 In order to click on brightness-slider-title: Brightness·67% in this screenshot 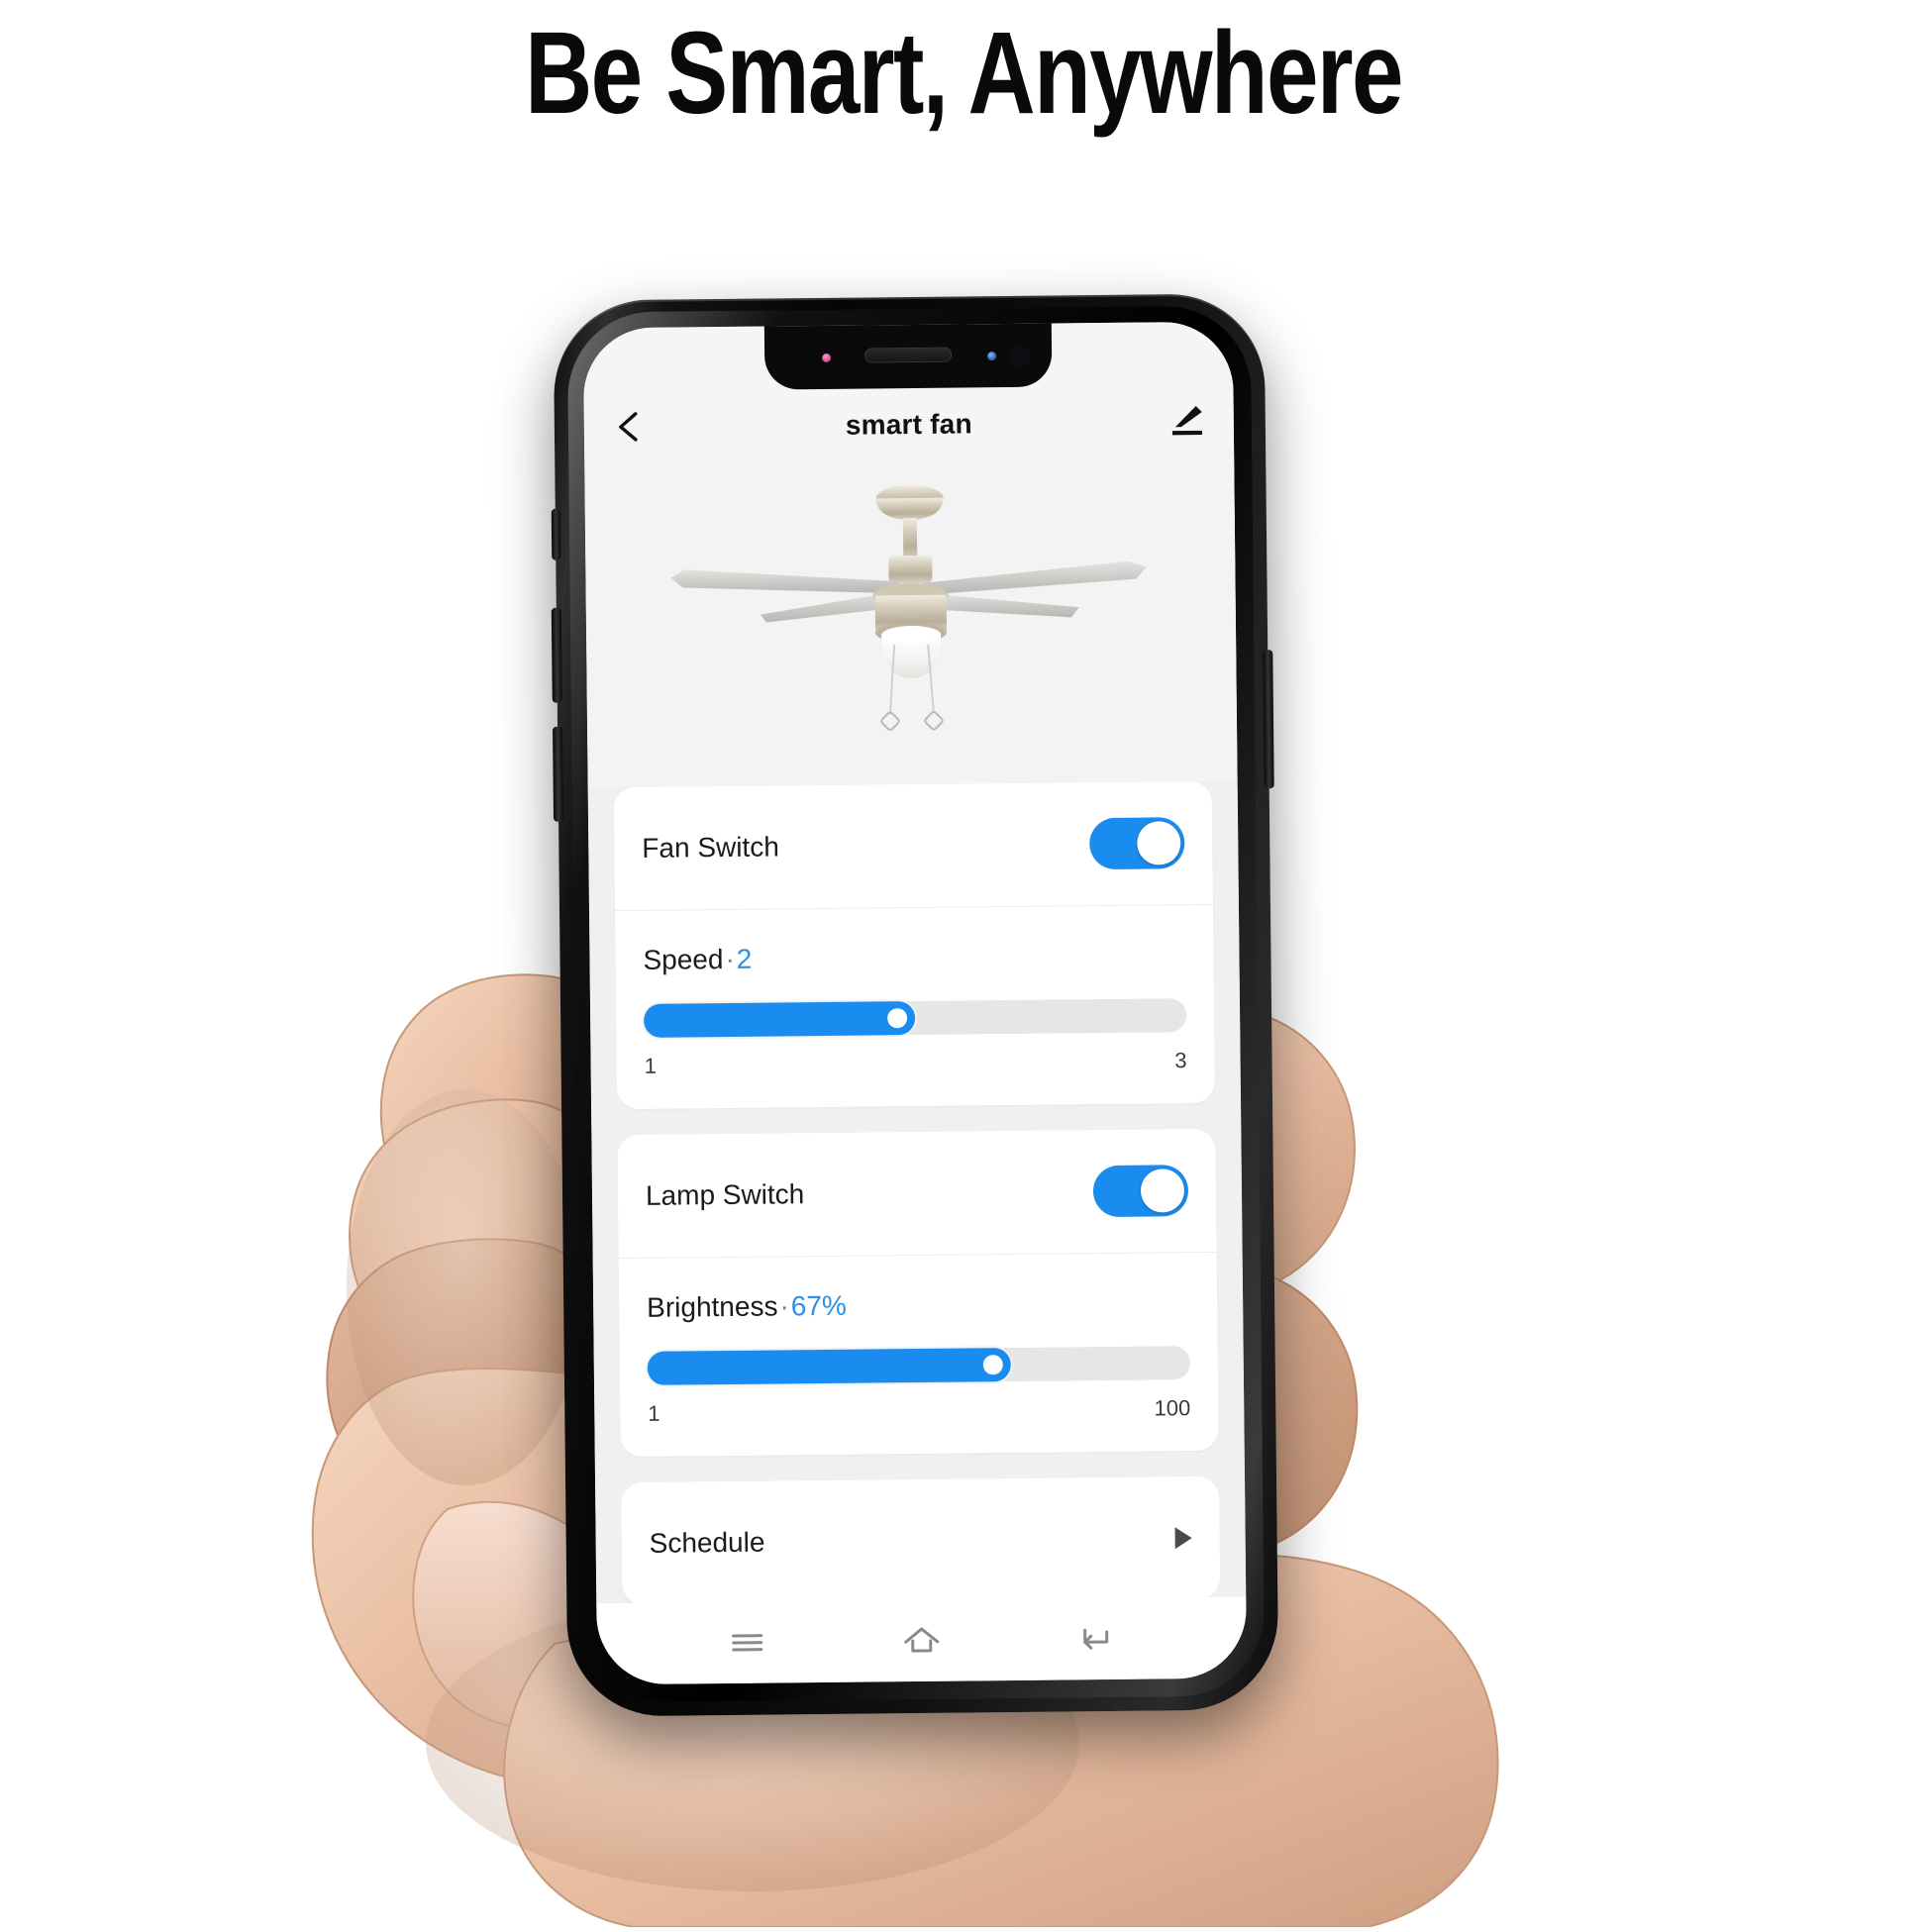, I will do `click(918, 1305)`.